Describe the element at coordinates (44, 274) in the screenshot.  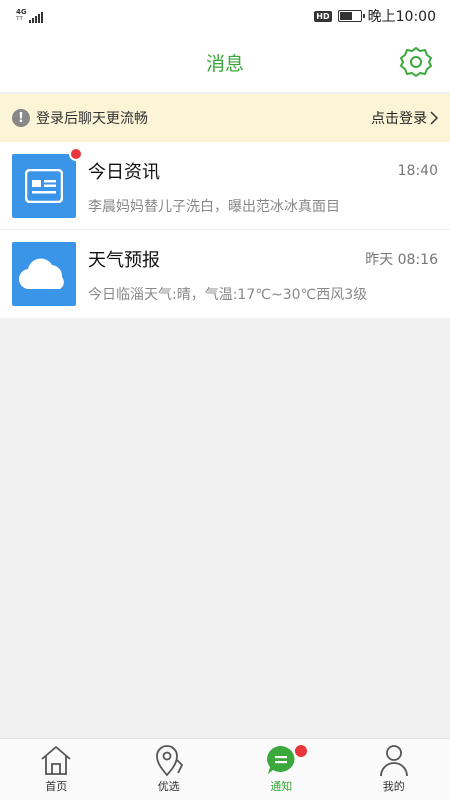
I see `cloud-icon` at that location.